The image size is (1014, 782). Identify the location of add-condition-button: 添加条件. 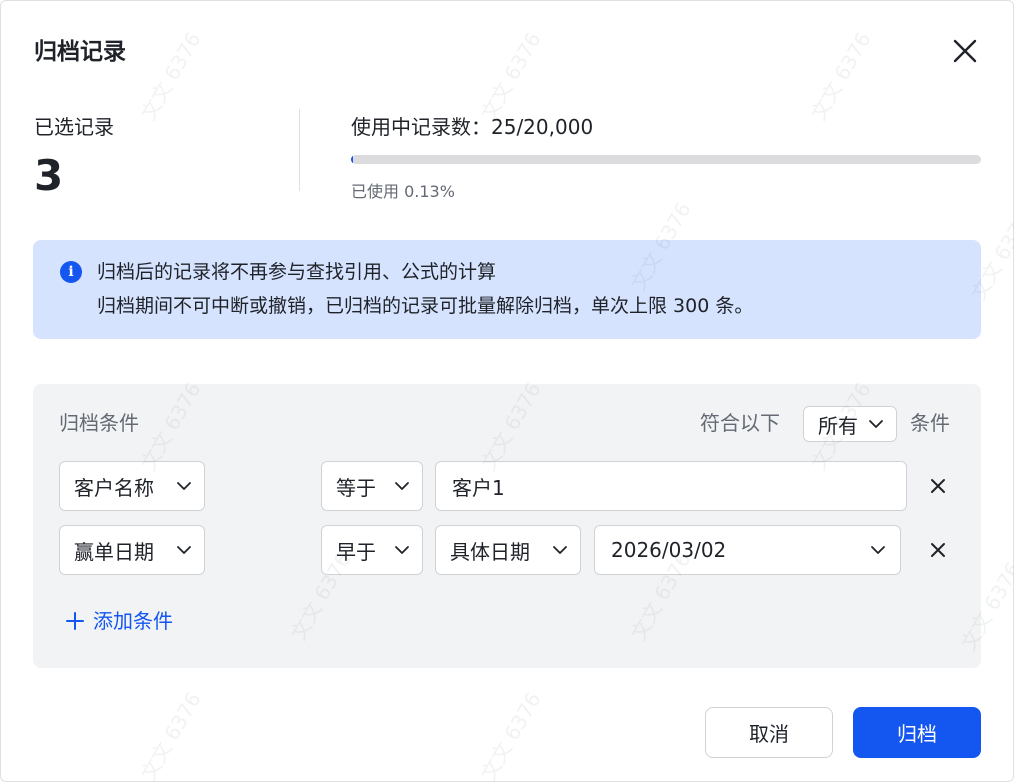
(119, 621).